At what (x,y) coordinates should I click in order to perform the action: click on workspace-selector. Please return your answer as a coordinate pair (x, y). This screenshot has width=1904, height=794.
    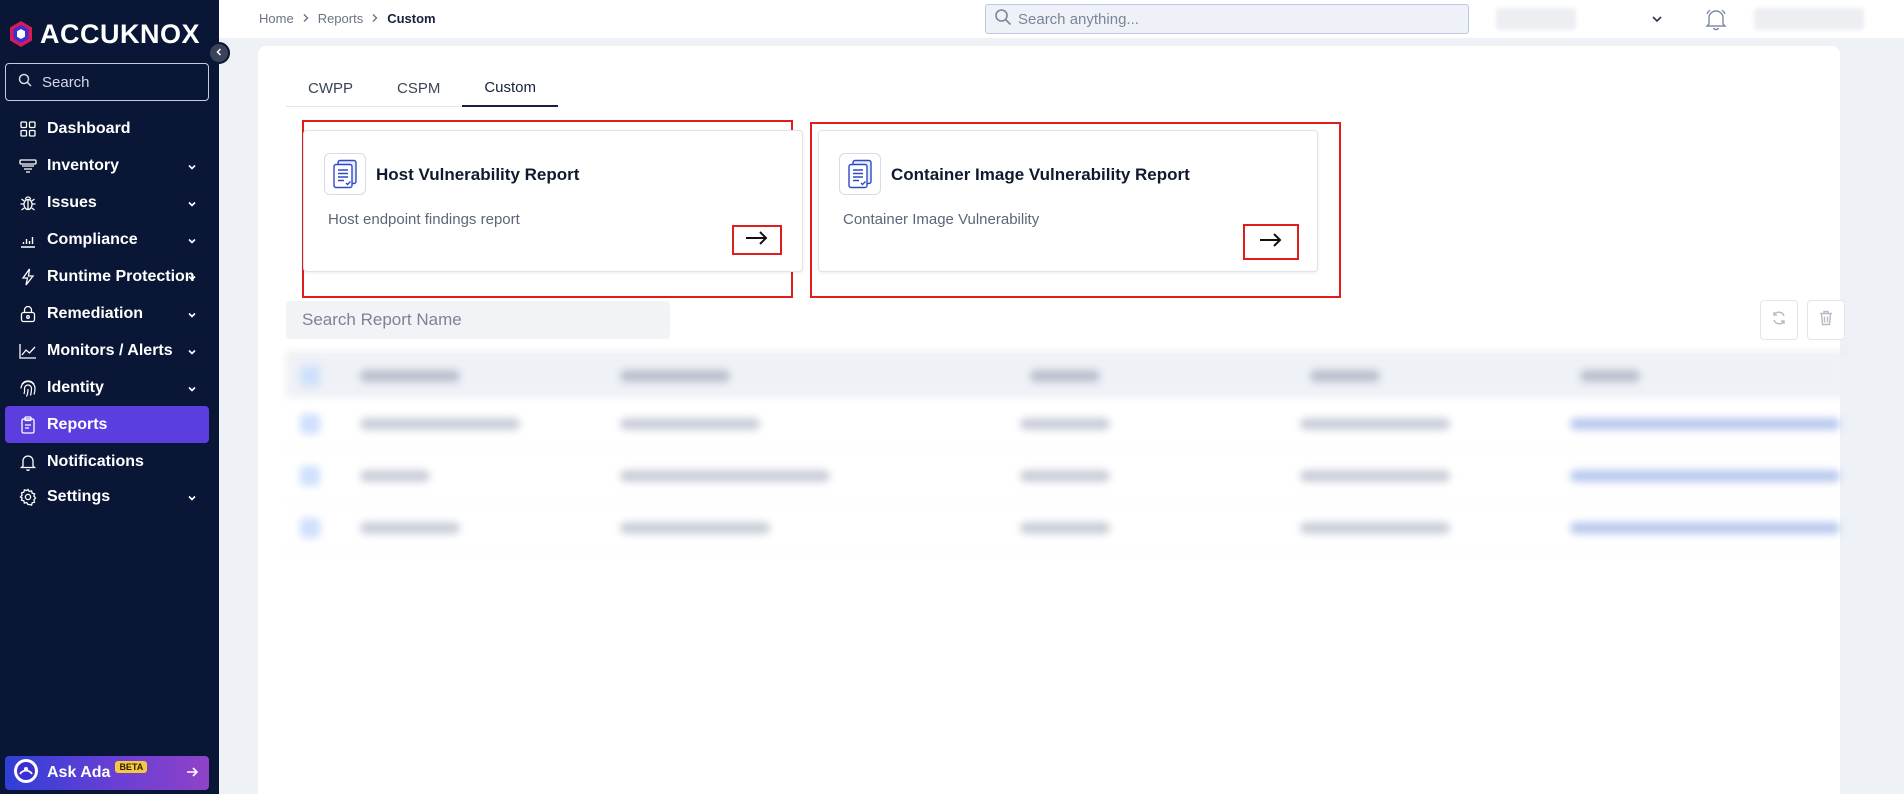
    Looking at the image, I should click on (1536, 19).